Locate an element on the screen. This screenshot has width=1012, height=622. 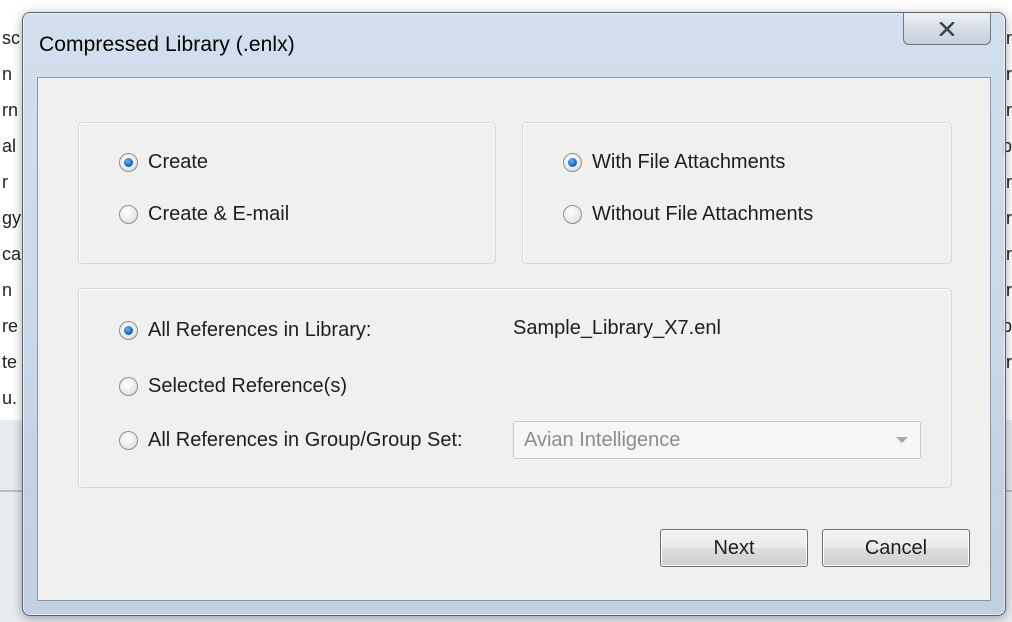
radio-with-file-attachments: With File Attachments is located at coordinates (674, 162).